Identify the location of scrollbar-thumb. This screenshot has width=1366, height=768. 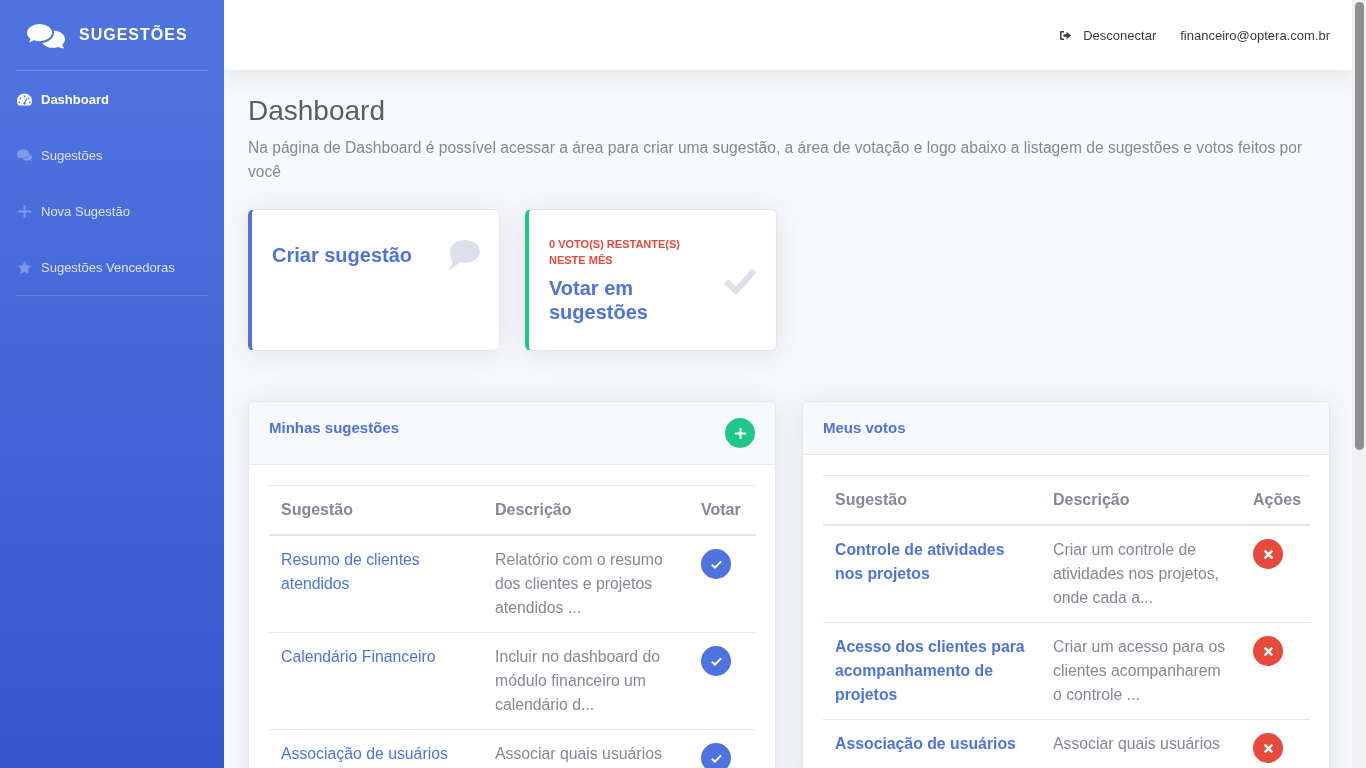
(1359, 226).